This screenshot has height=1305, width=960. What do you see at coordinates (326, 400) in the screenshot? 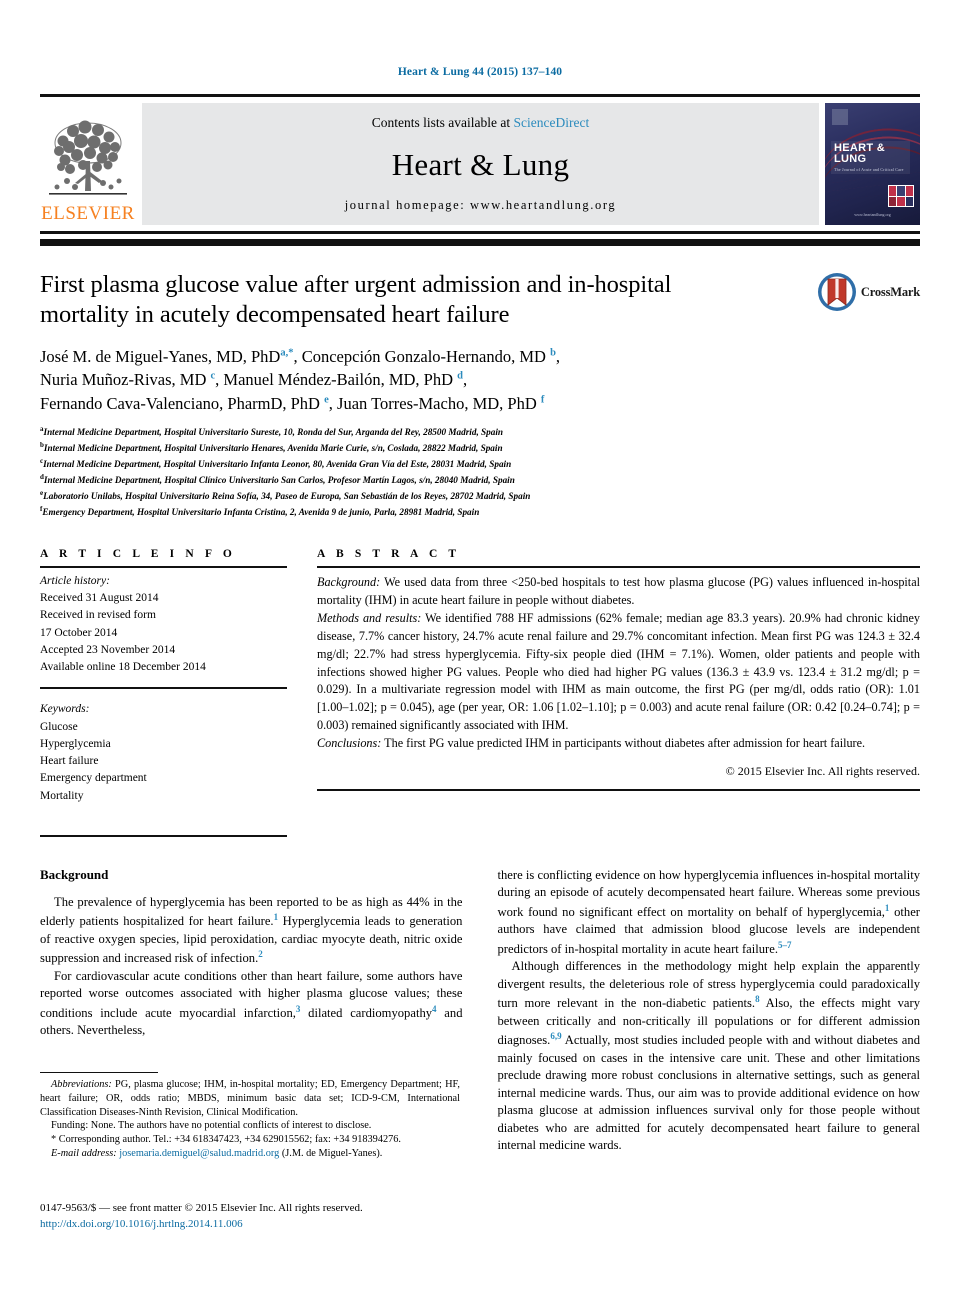
I see `affiliation-mark-e: e` at bounding box center [326, 400].